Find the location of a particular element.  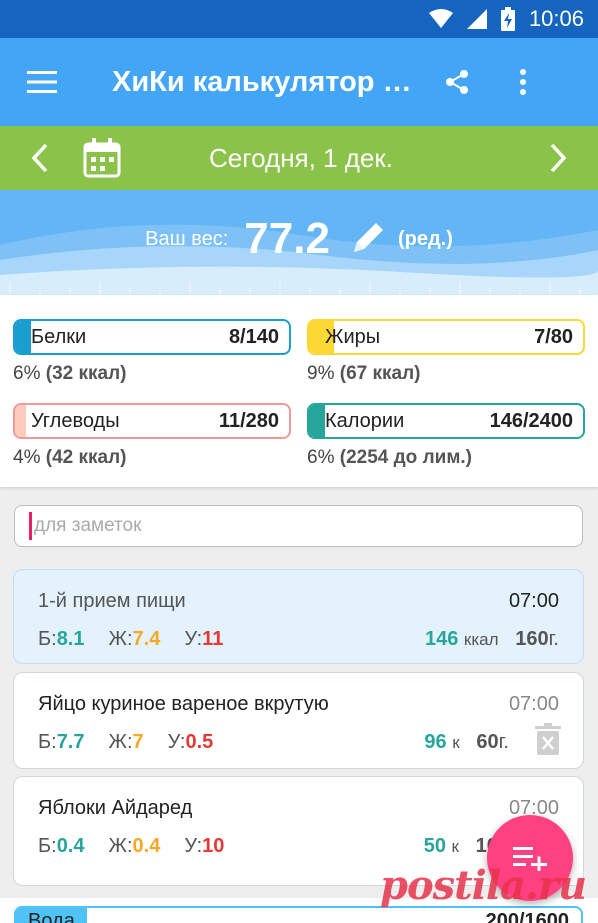

menu-button is located at coordinates (42, 82).